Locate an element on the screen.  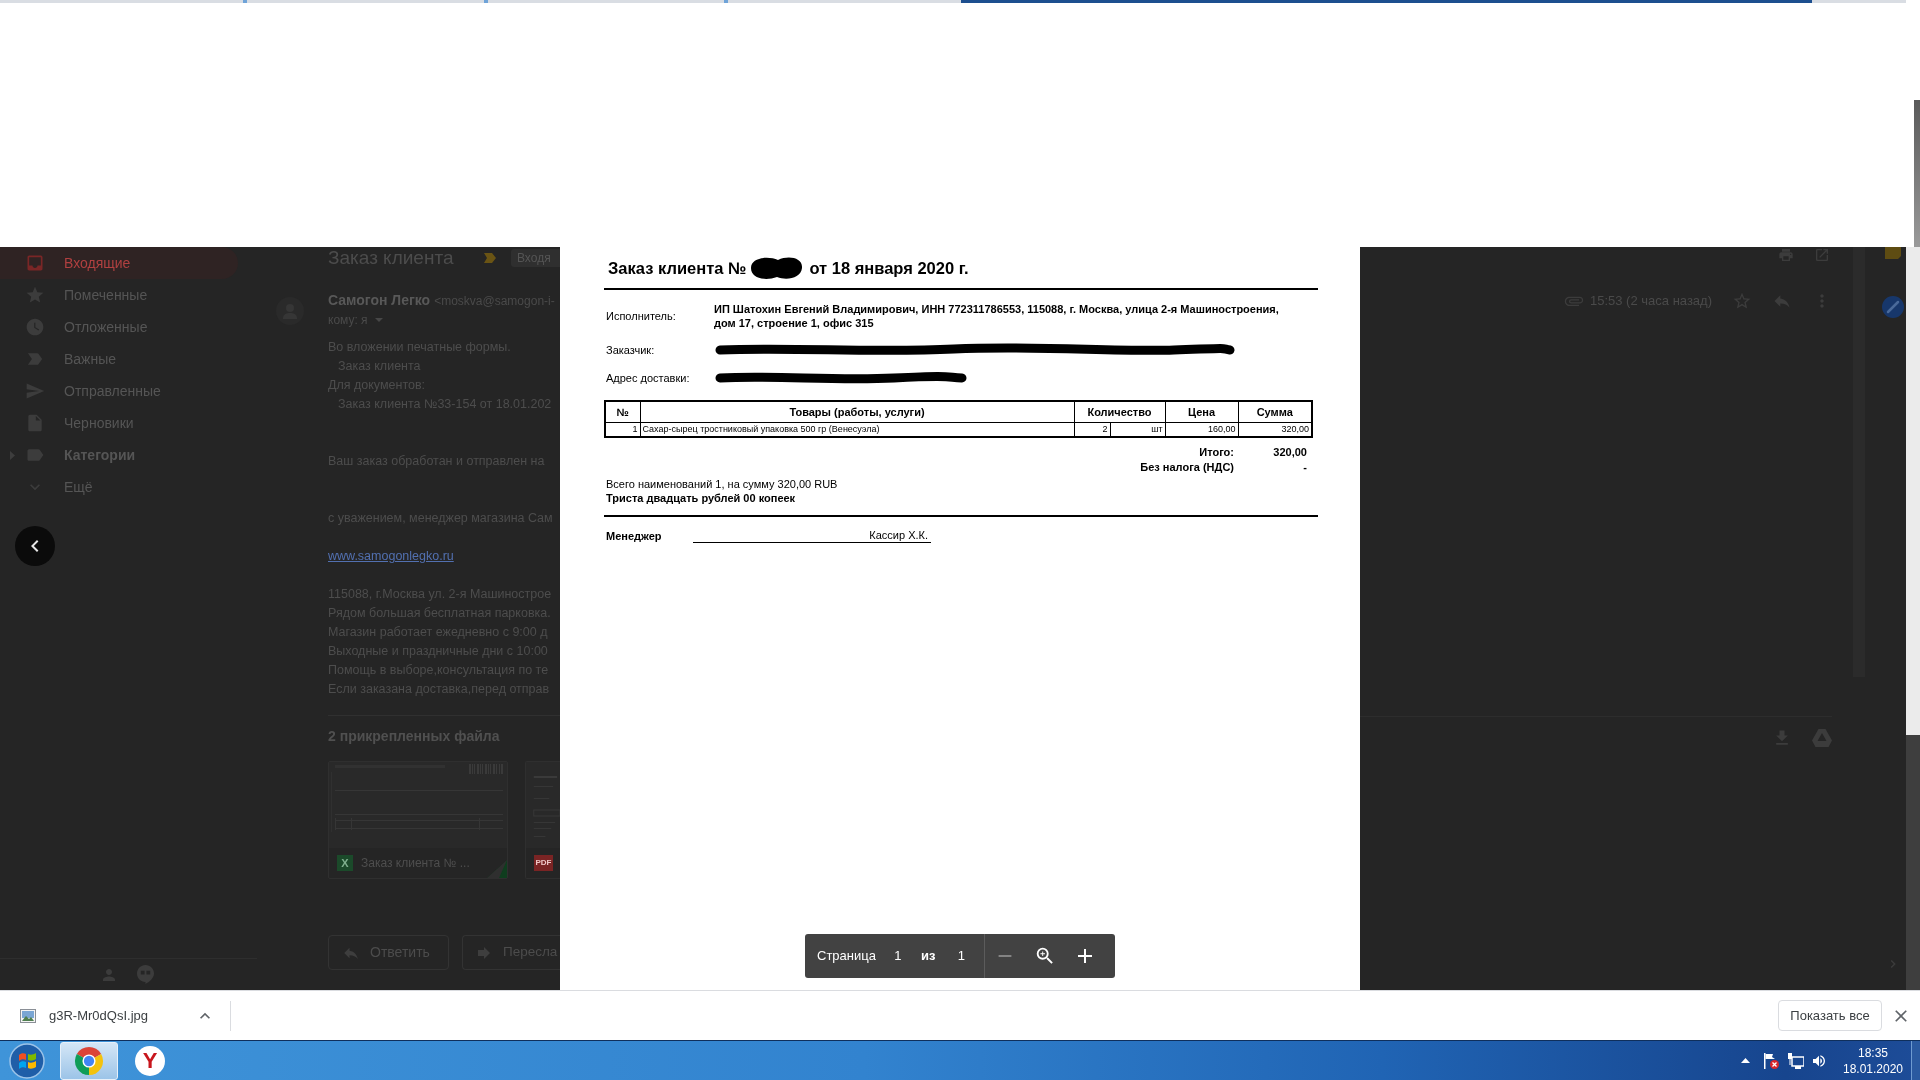
triangle-icon is located at coordinates (1822, 738).